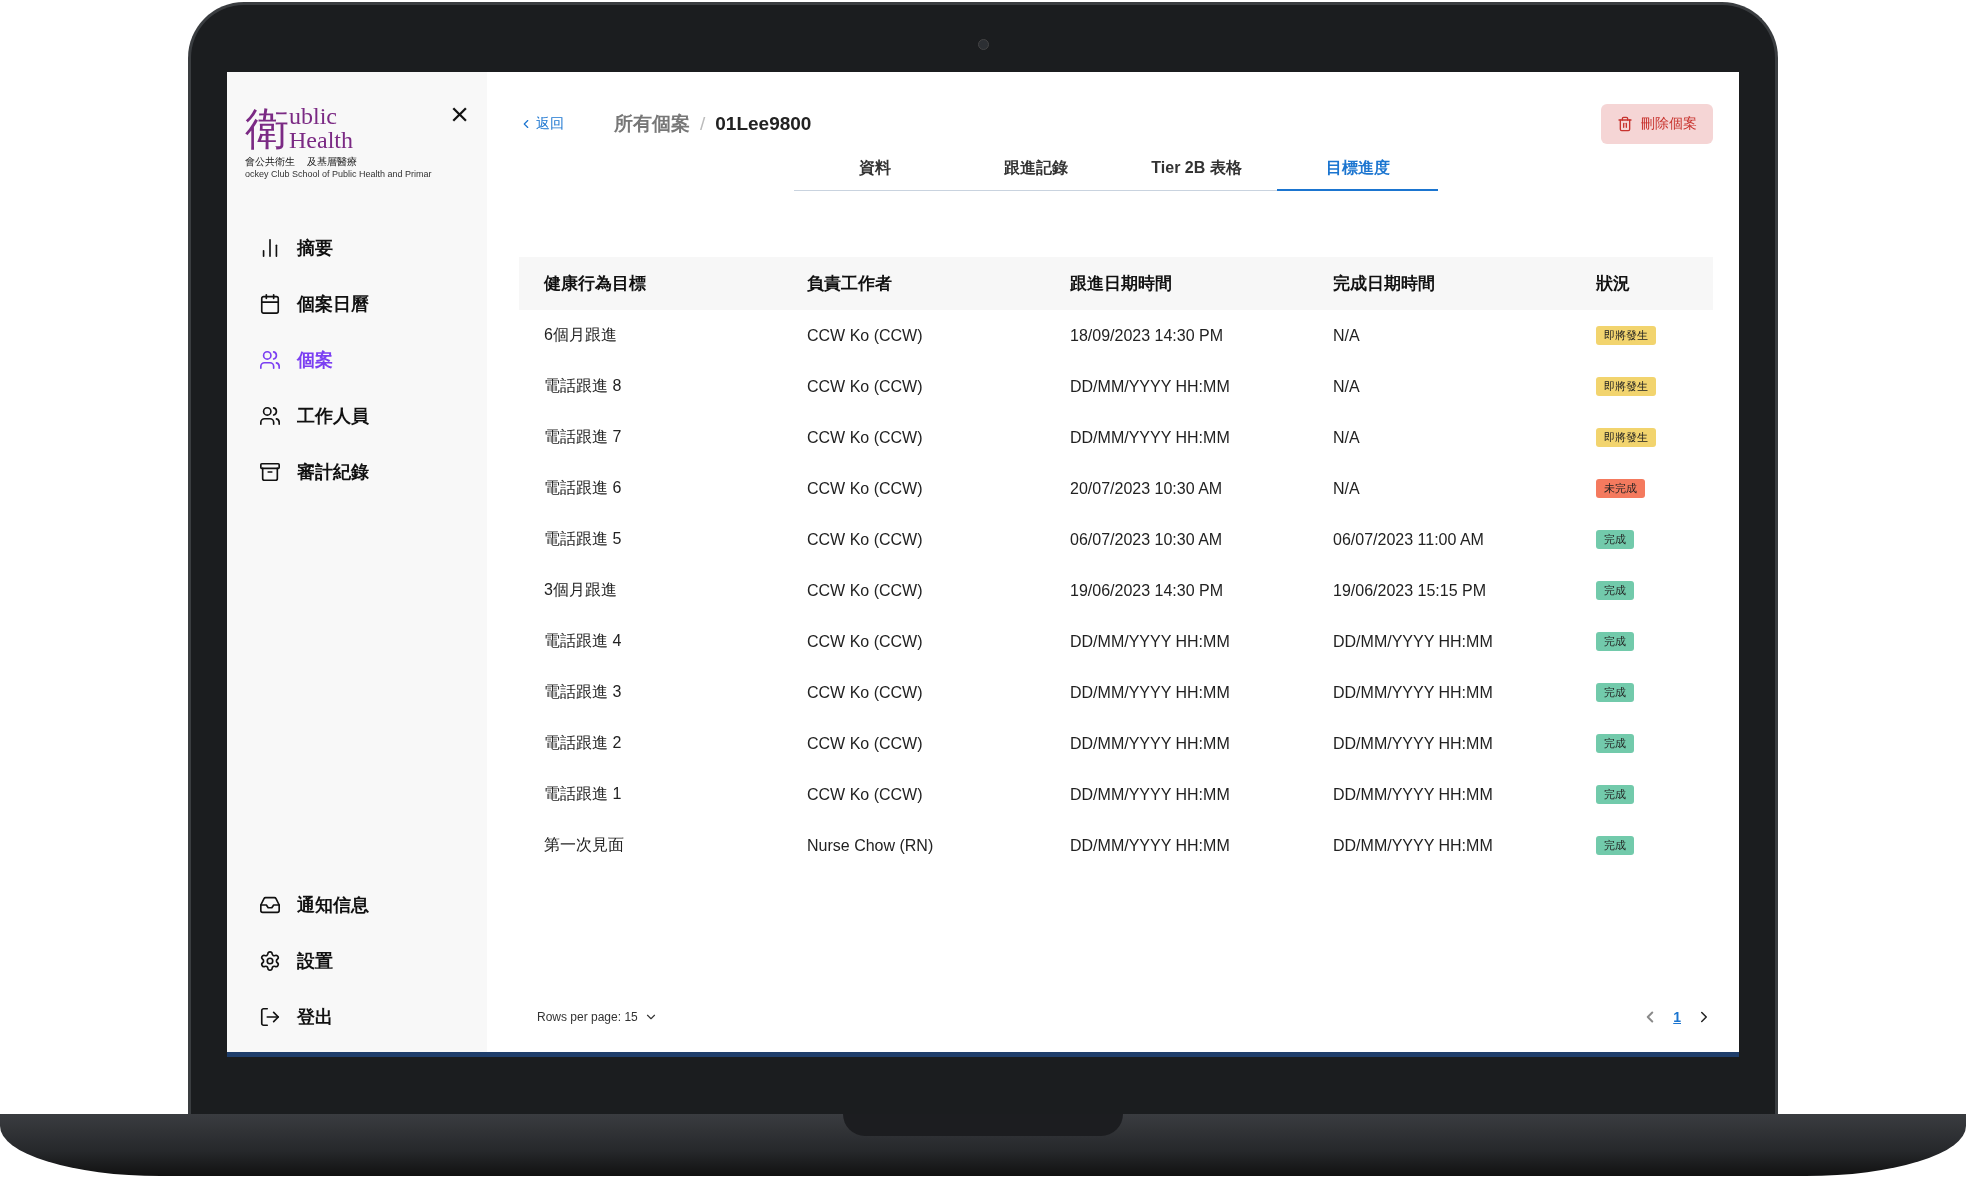 Image resolution: width=1966 pixels, height=1199 pixels. I want to click on sidebar-item: 摘要, so click(373, 248).